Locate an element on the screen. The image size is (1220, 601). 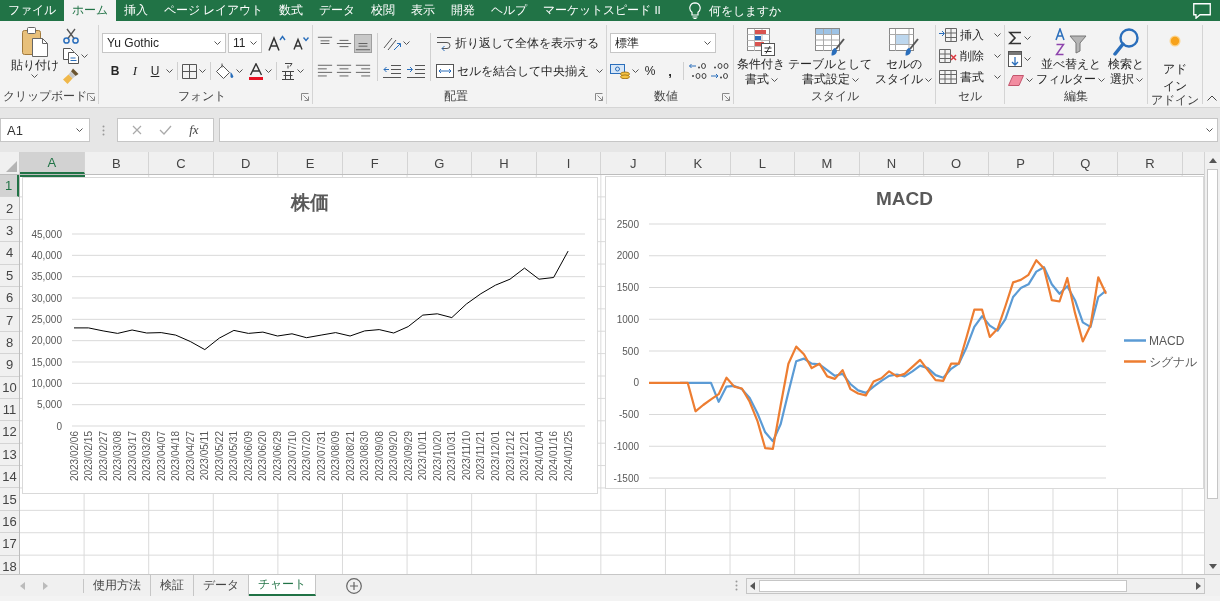
delete-button: 削除 is located at coordinates (961, 56).